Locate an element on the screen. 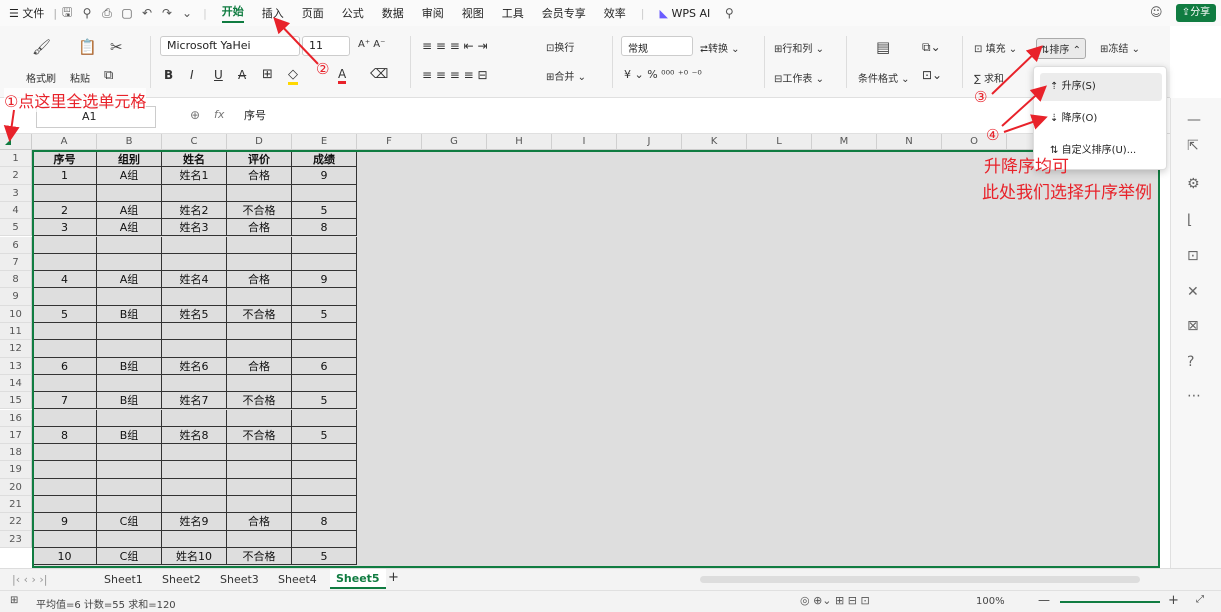 The height and width of the screenshot is (612, 1221). arrow-to-home-tab is located at coordinates (296, 41).